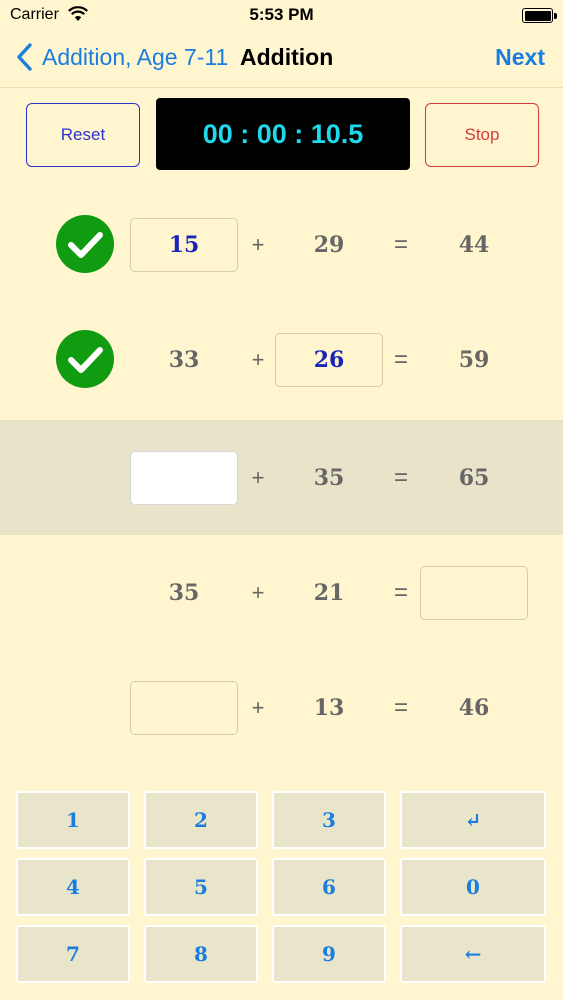 The width and height of the screenshot is (563, 1000). What do you see at coordinates (329, 820) in the screenshot?
I see `key-3: 3` at bounding box center [329, 820].